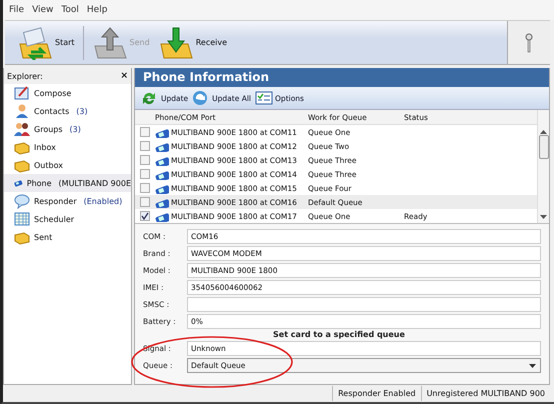 The image size is (554, 404). I want to click on checklist-icon, so click(264, 98).